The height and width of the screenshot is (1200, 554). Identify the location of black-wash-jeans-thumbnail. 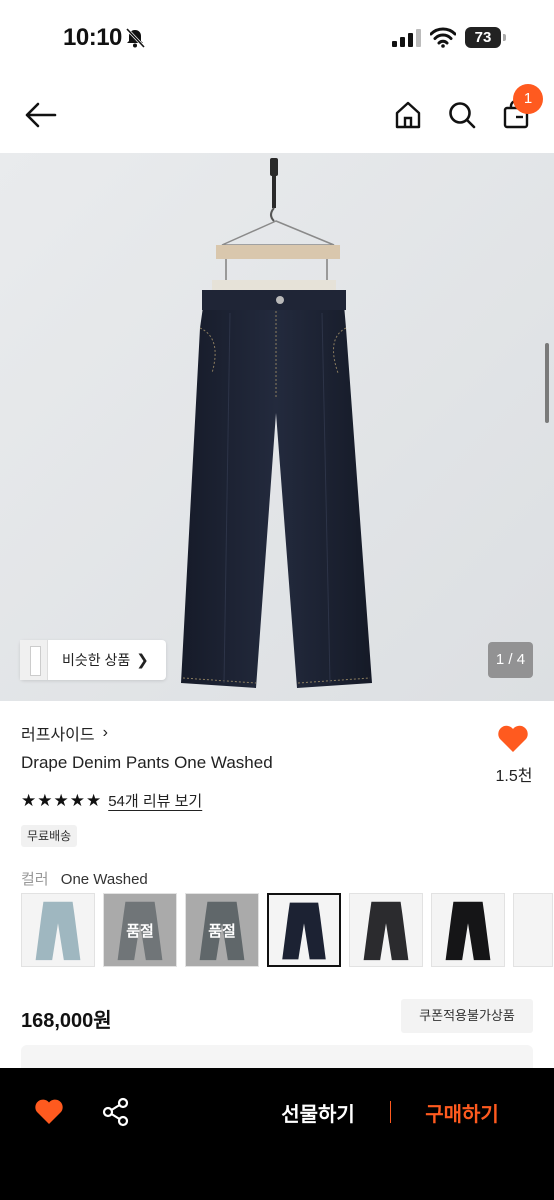
(386, 931).